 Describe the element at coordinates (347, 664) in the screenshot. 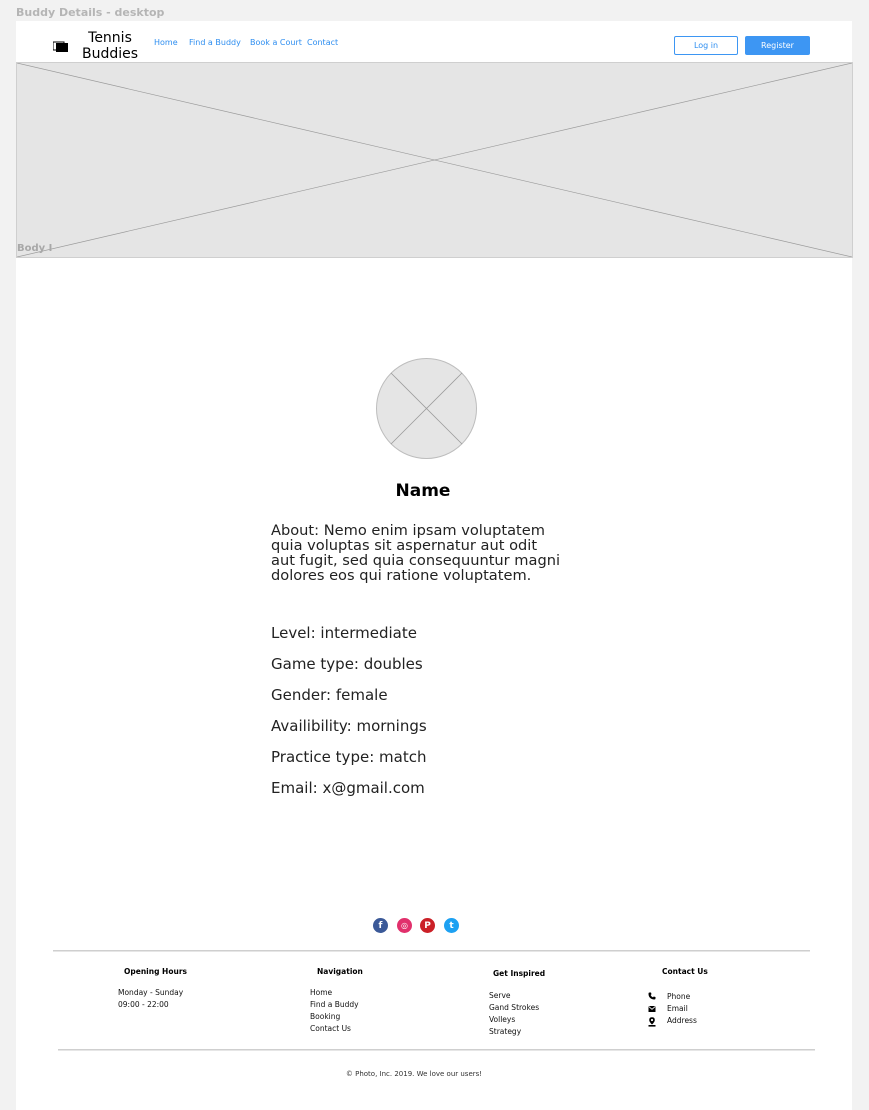

I see `buddy-game-type: Game type: doubles` at that location.